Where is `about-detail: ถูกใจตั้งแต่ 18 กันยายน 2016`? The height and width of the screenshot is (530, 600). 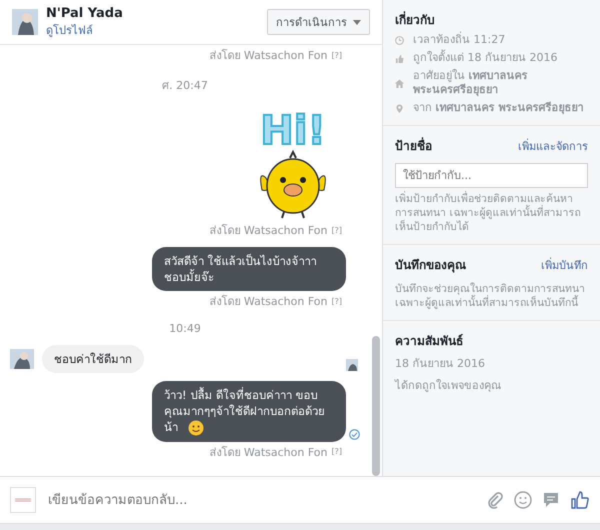 about-detail: ถูกใจตั้งแต่ 18 กันยายน 2016 is located at coordinates (485, 58).